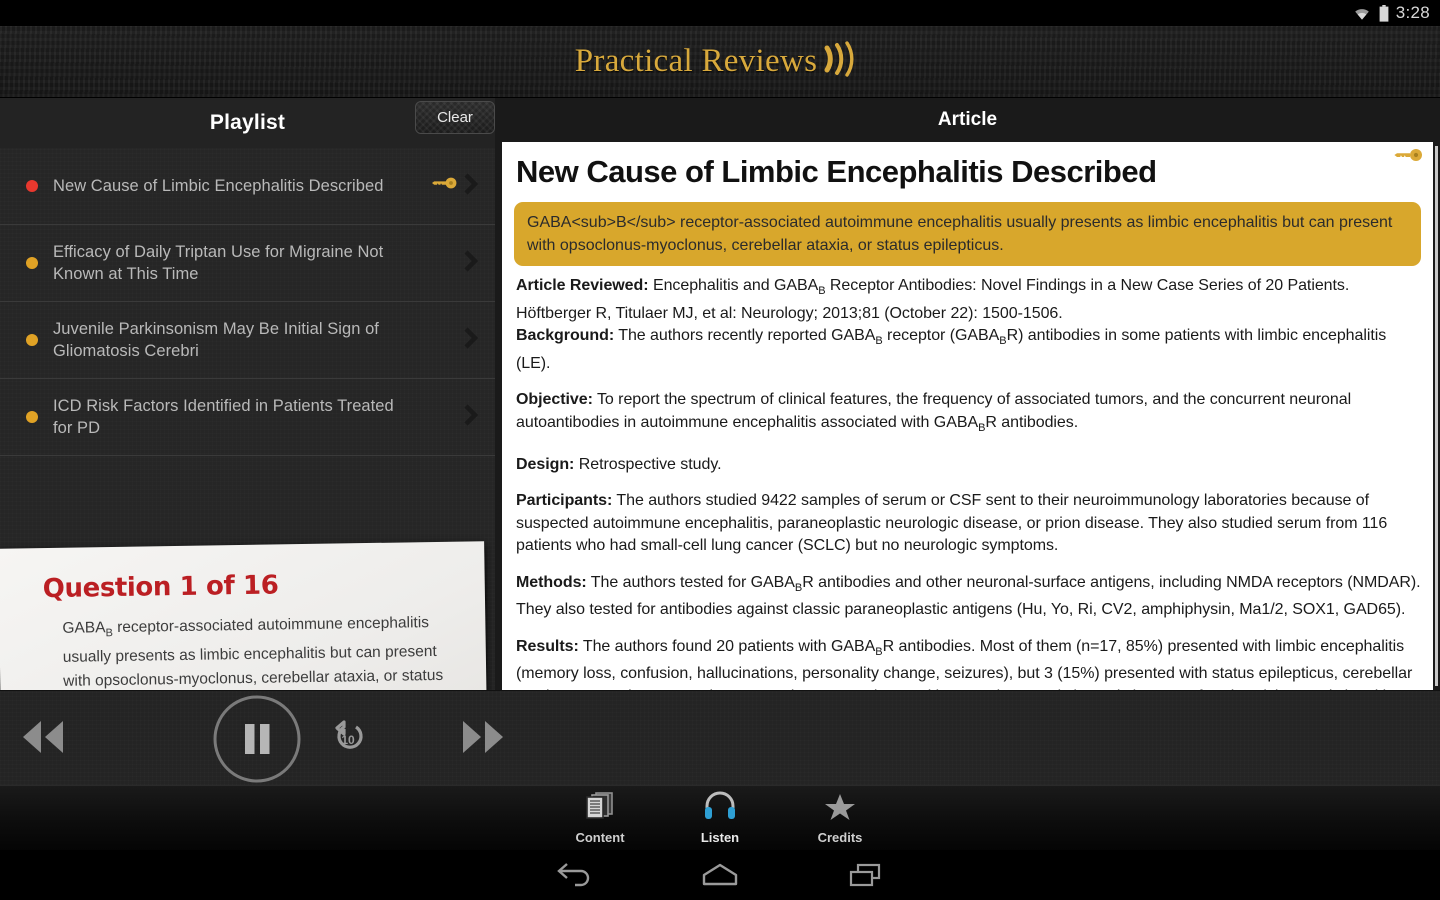 The height and width of the screenshot is (900, 1440). Describe the element at coordinates (551, 582) in the screenshot. I see `section-label: Methods:` at that location.